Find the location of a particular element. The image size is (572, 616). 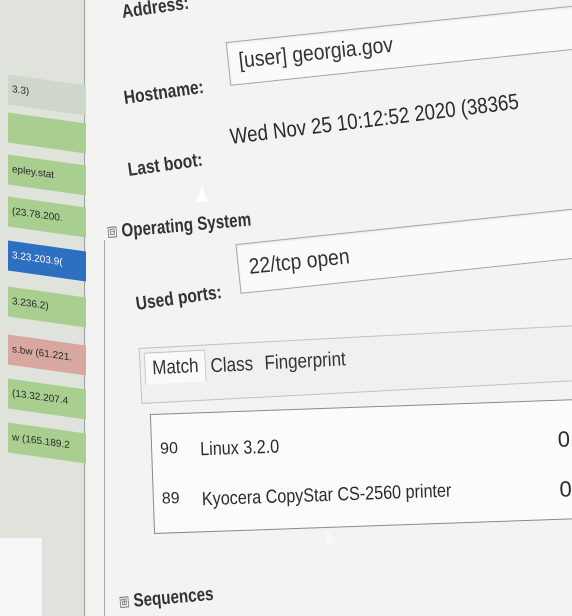

host-list-item: 3.3) is located at coordinates (47, 95).